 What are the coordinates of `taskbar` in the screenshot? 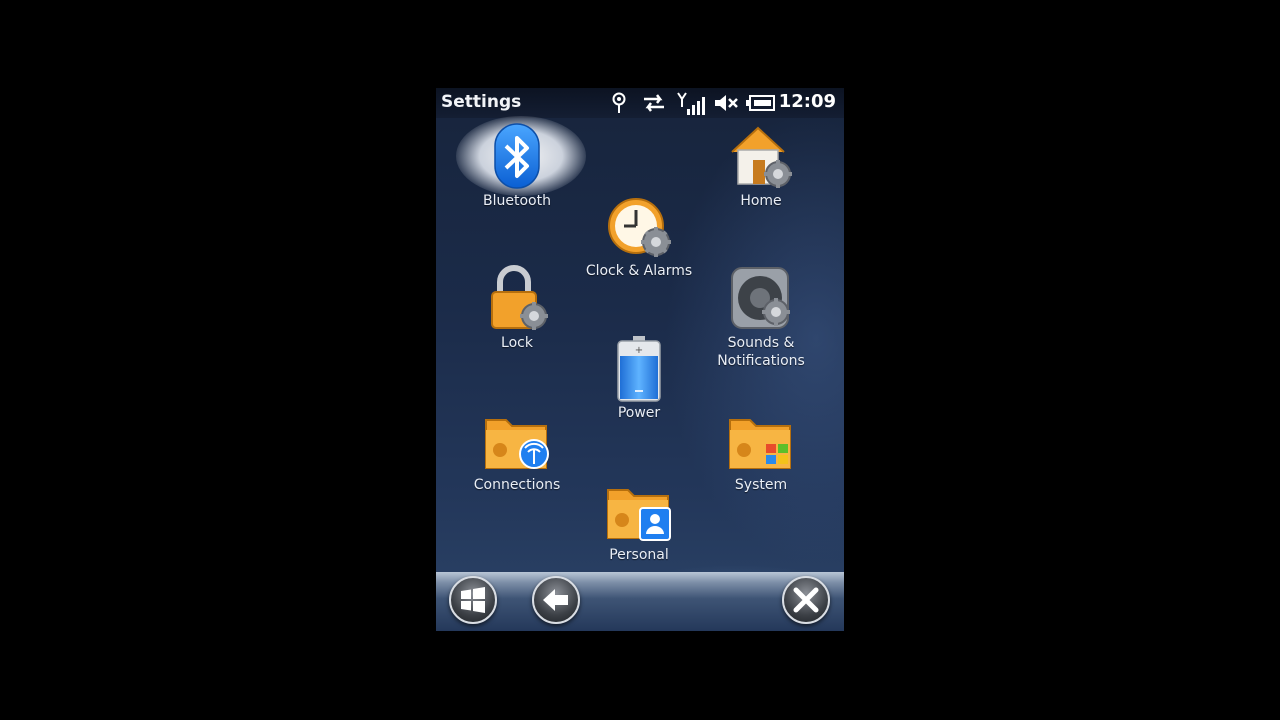 It's located at (640, 601).